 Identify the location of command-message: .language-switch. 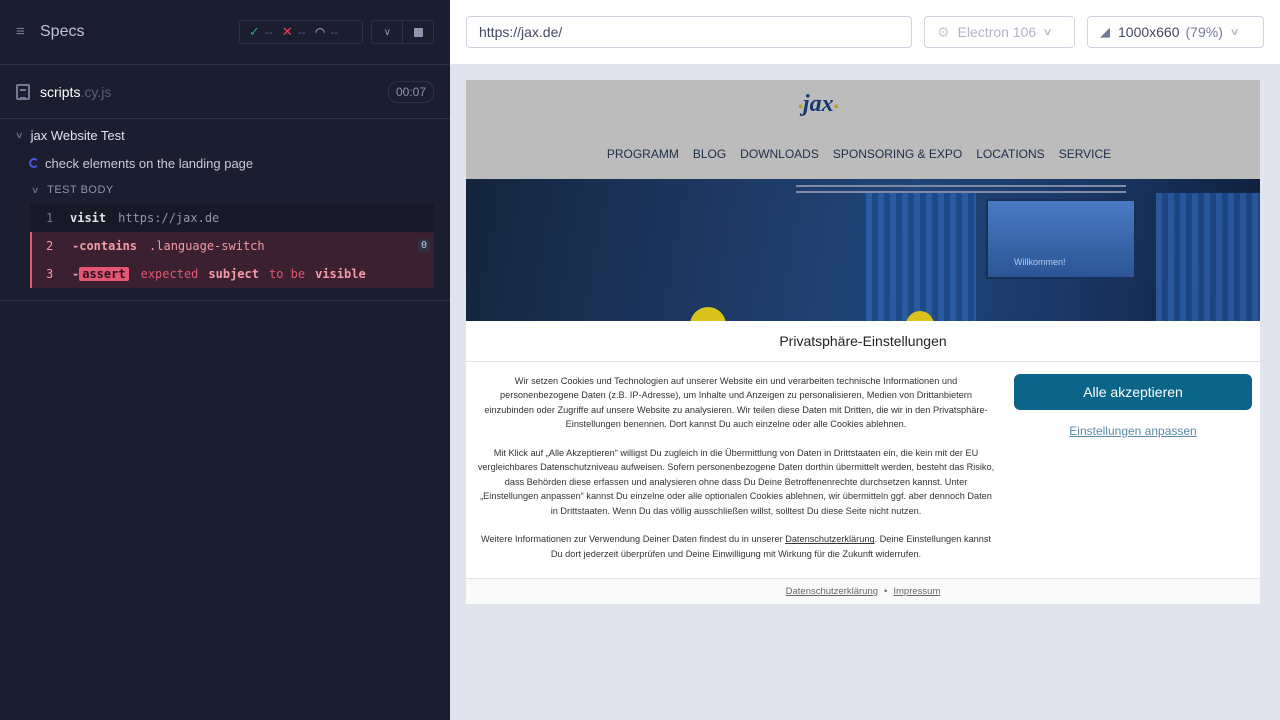
(207, 246).